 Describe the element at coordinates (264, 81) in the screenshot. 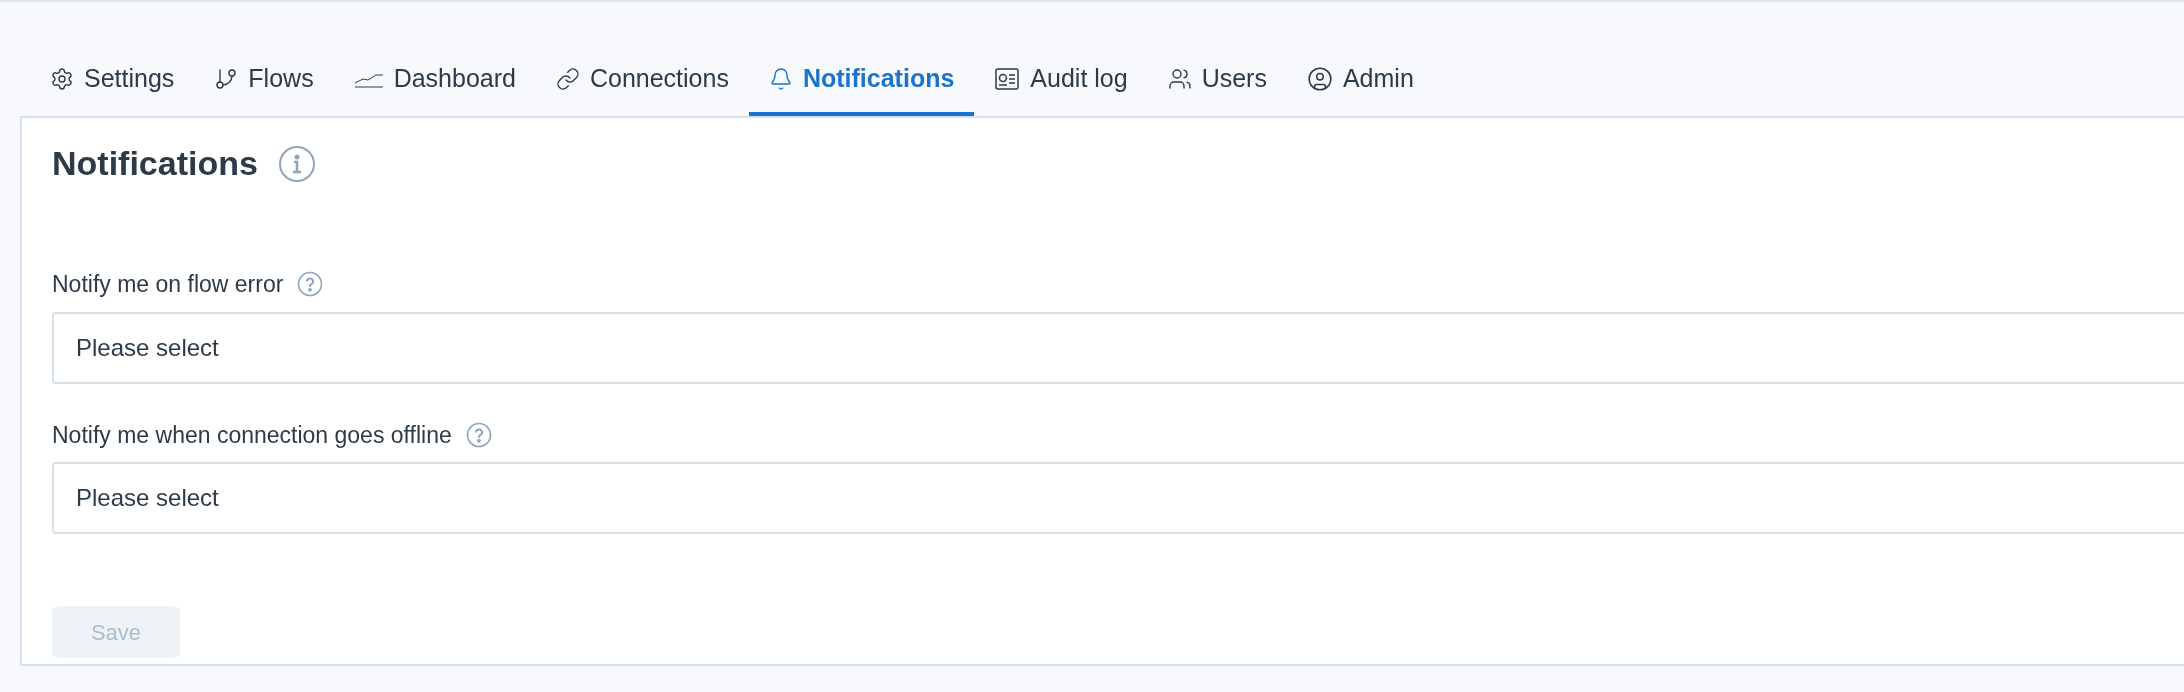

I see `tab: Flows` at that location.